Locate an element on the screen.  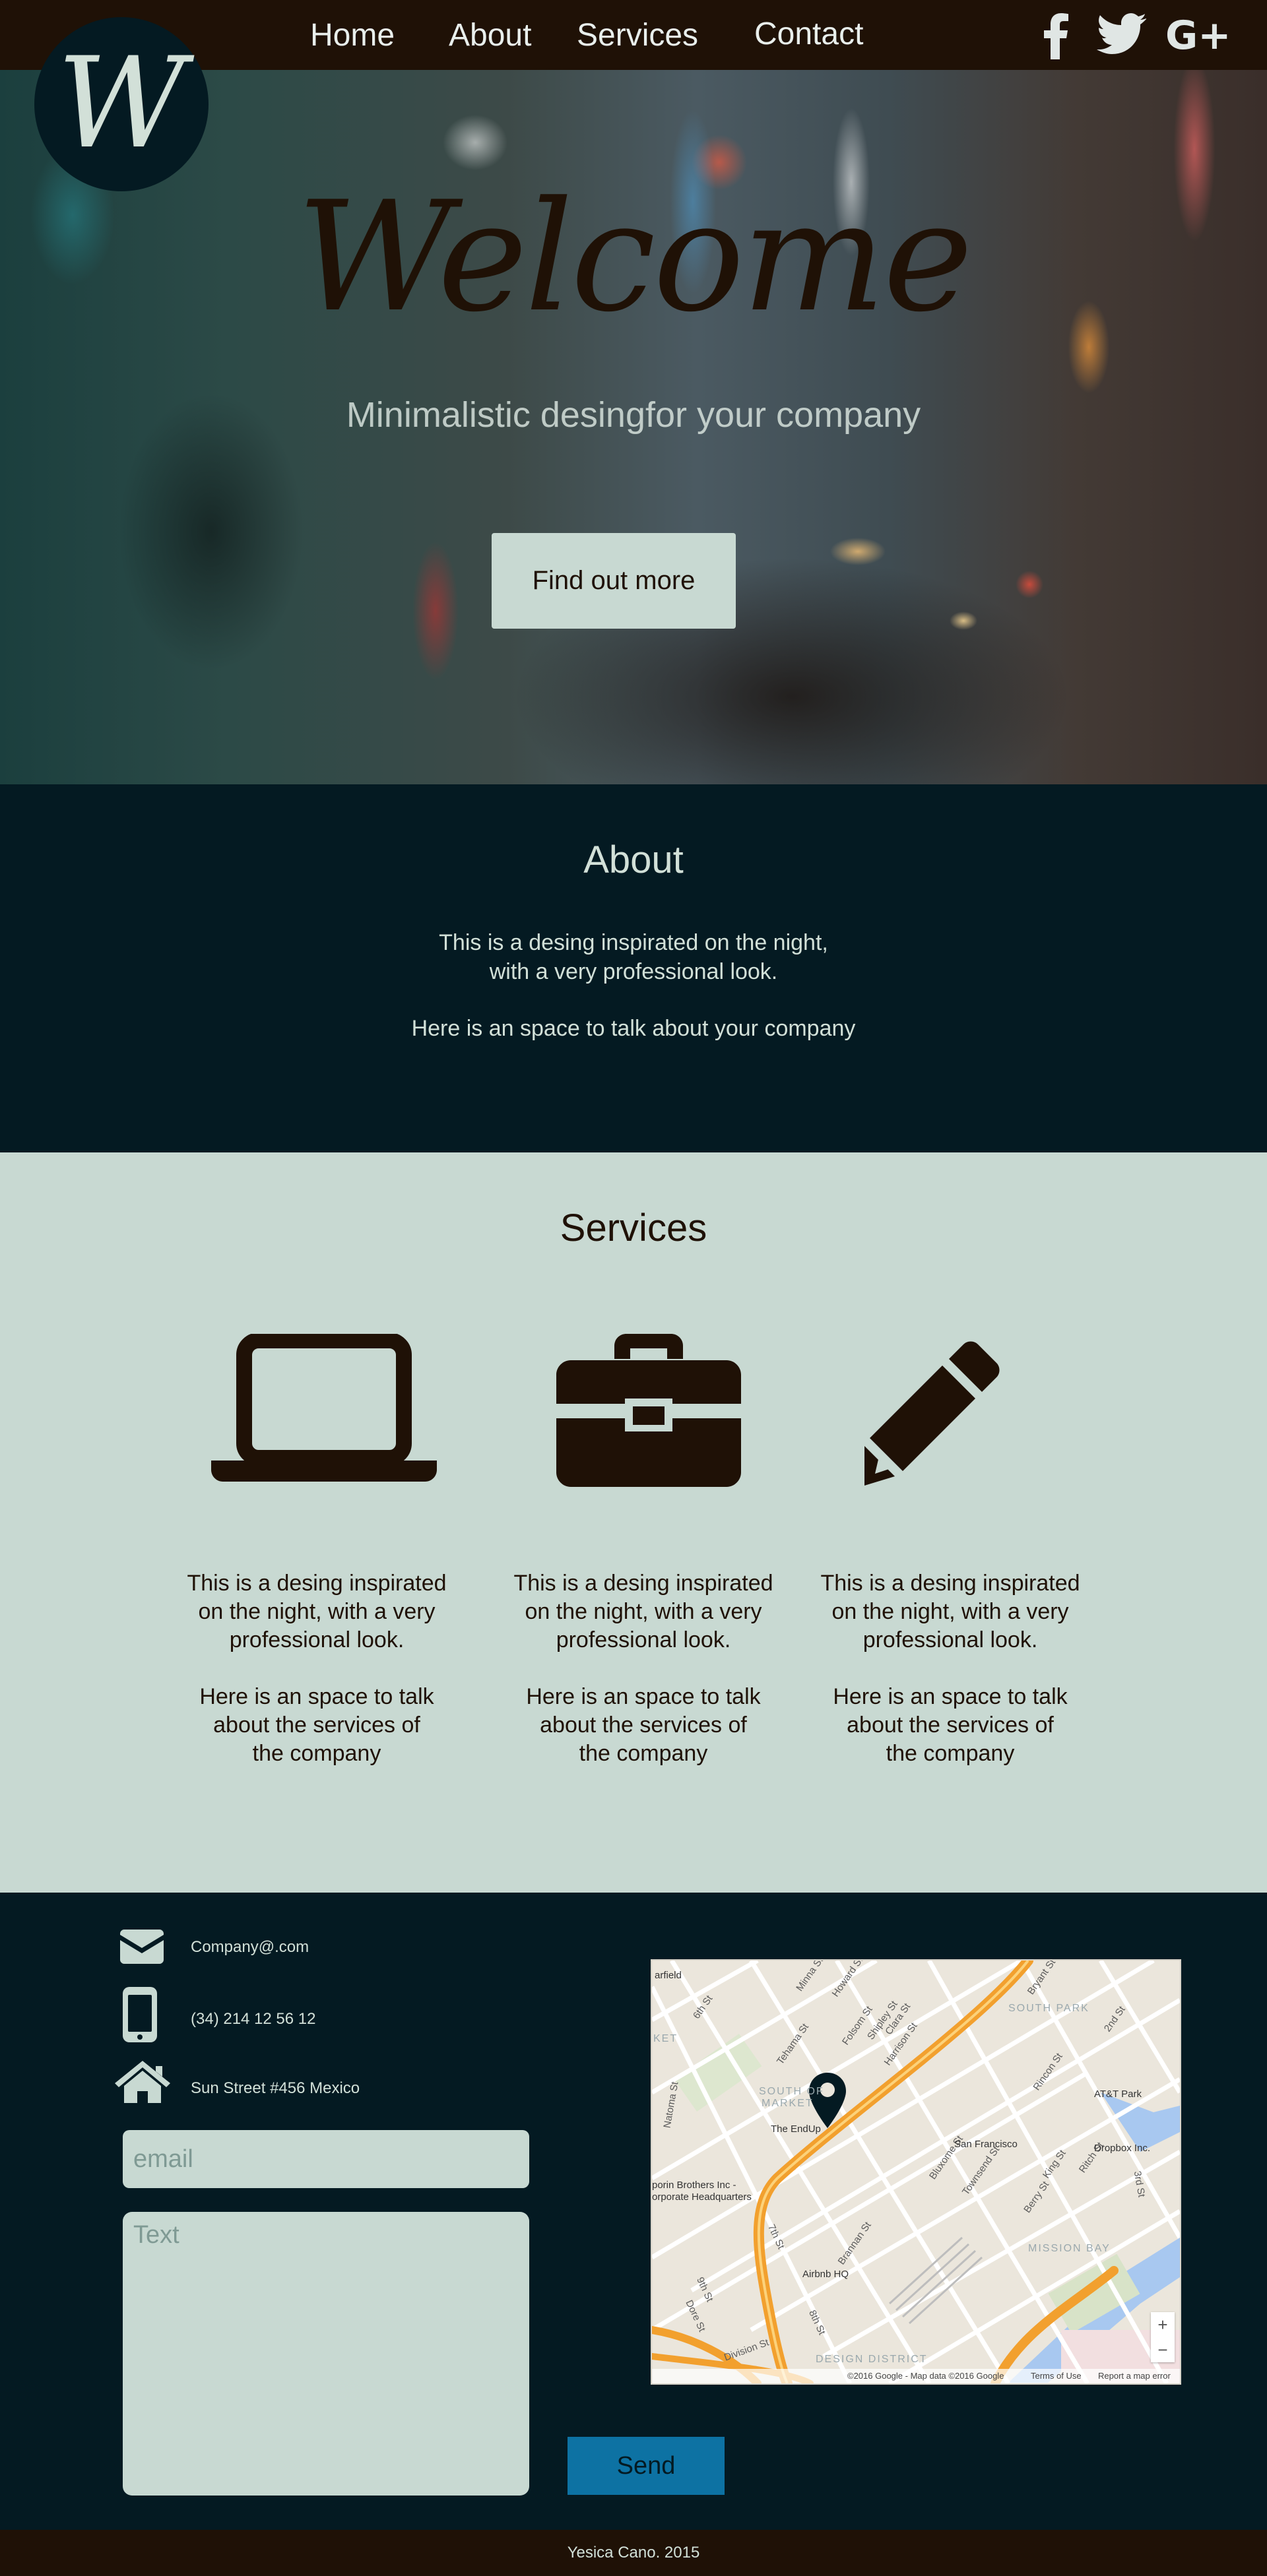
map-district-south-of: SOUTH OF is located at coordinates (791, 2091).